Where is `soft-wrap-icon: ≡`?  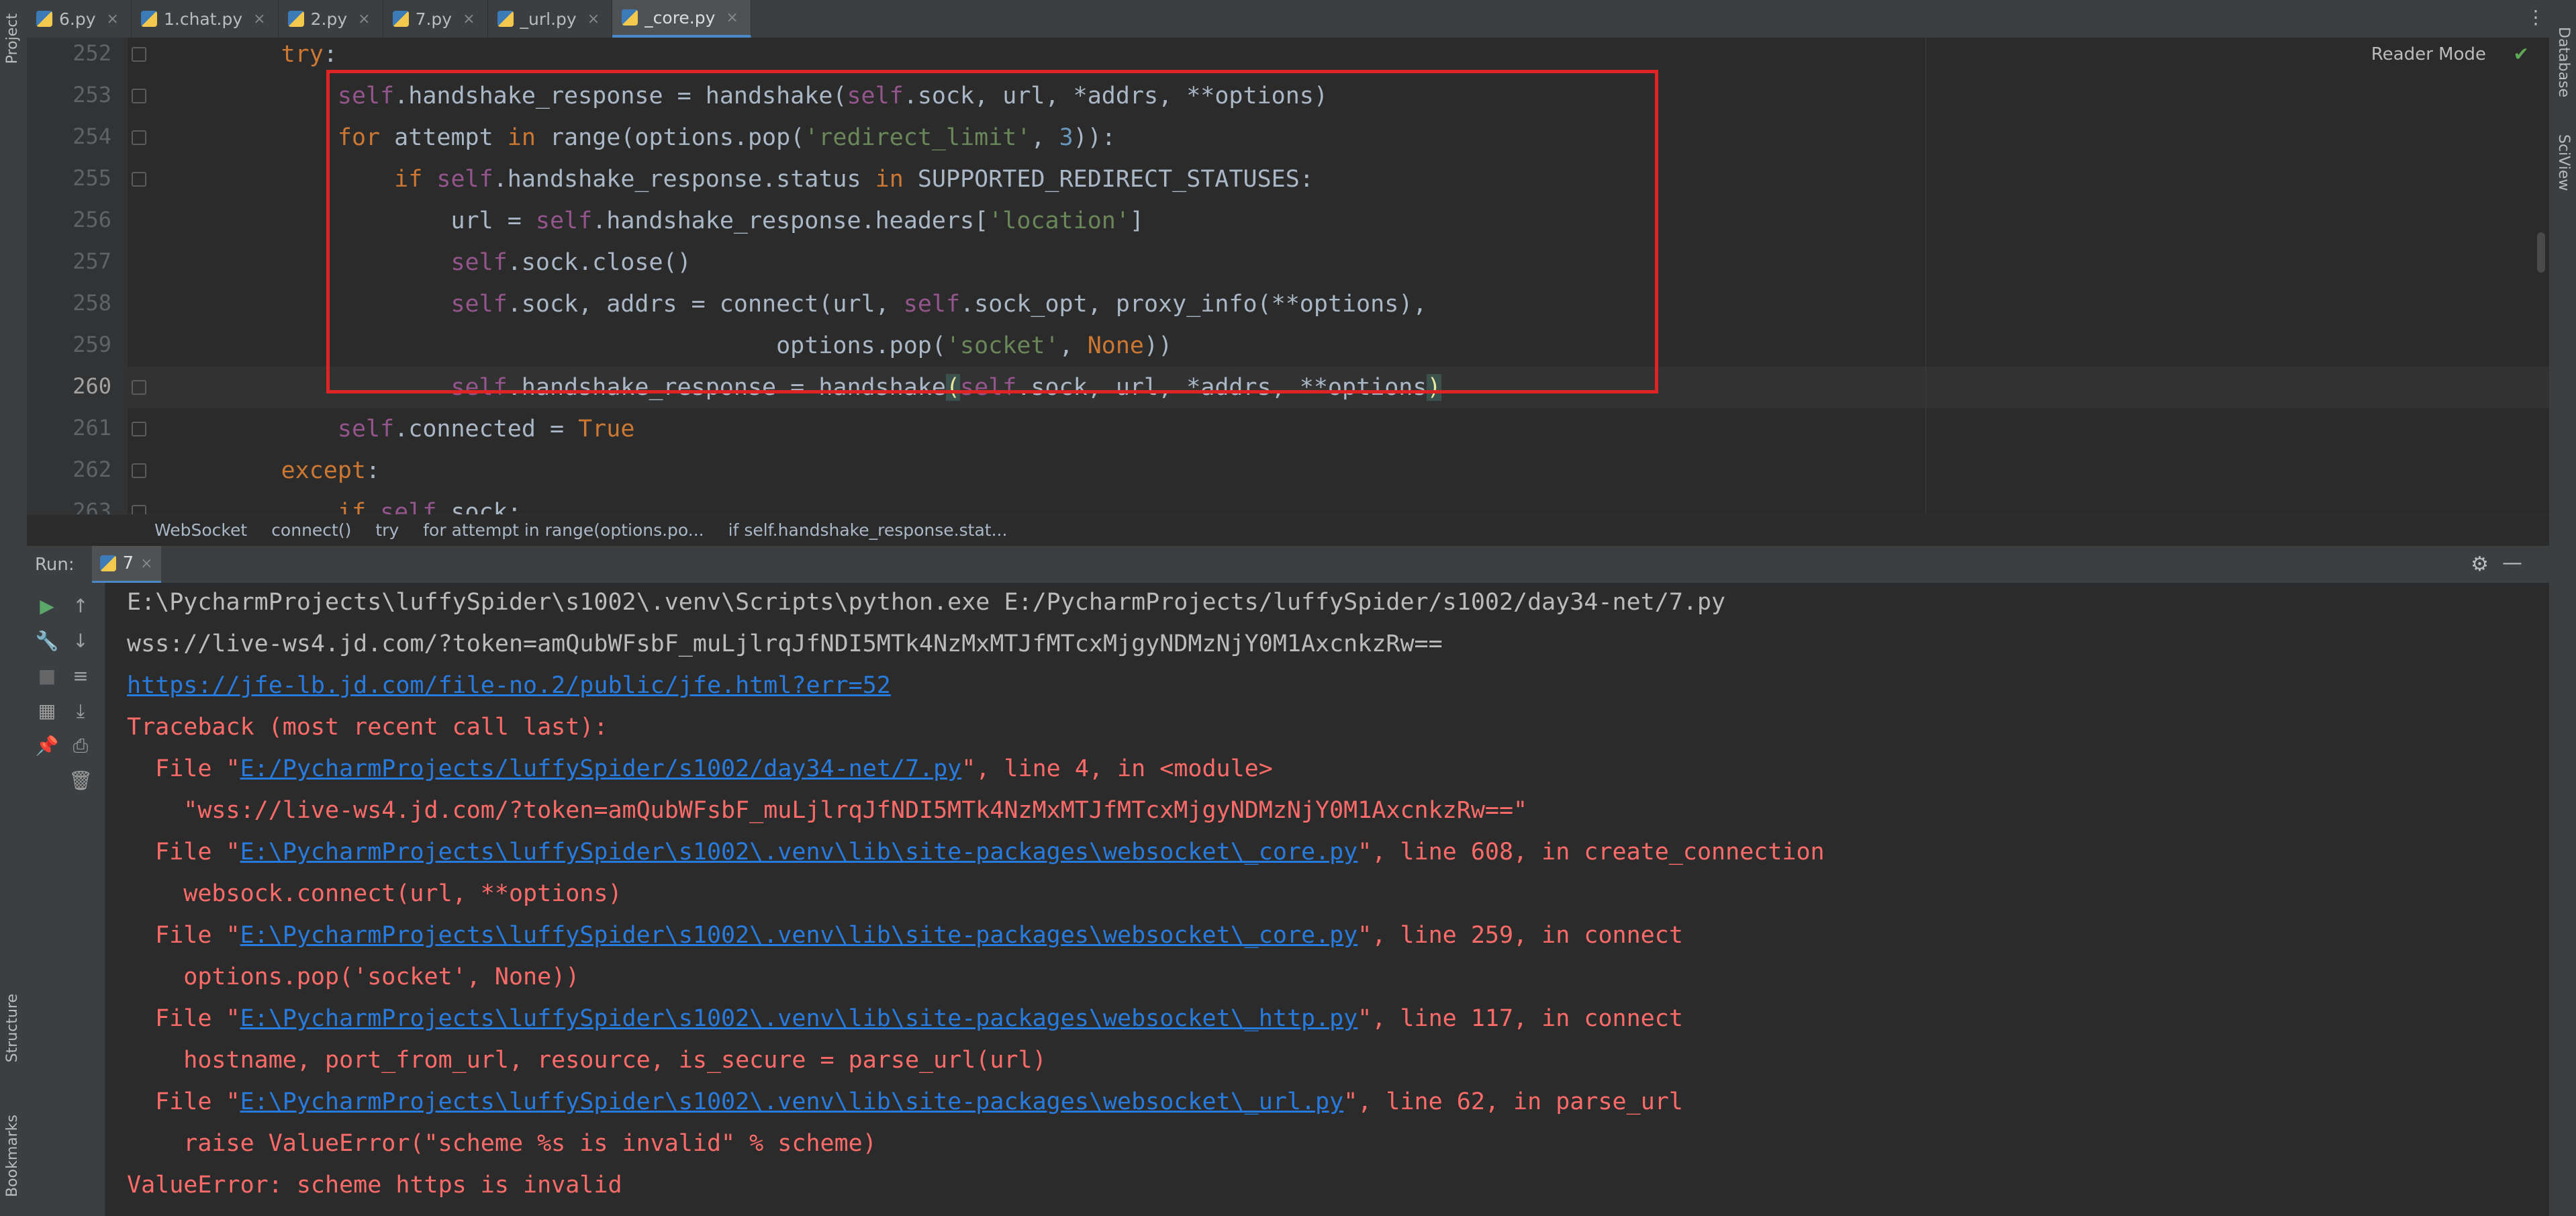
soft-wrap-icon: ≡ is located at coordinates (80, 676).